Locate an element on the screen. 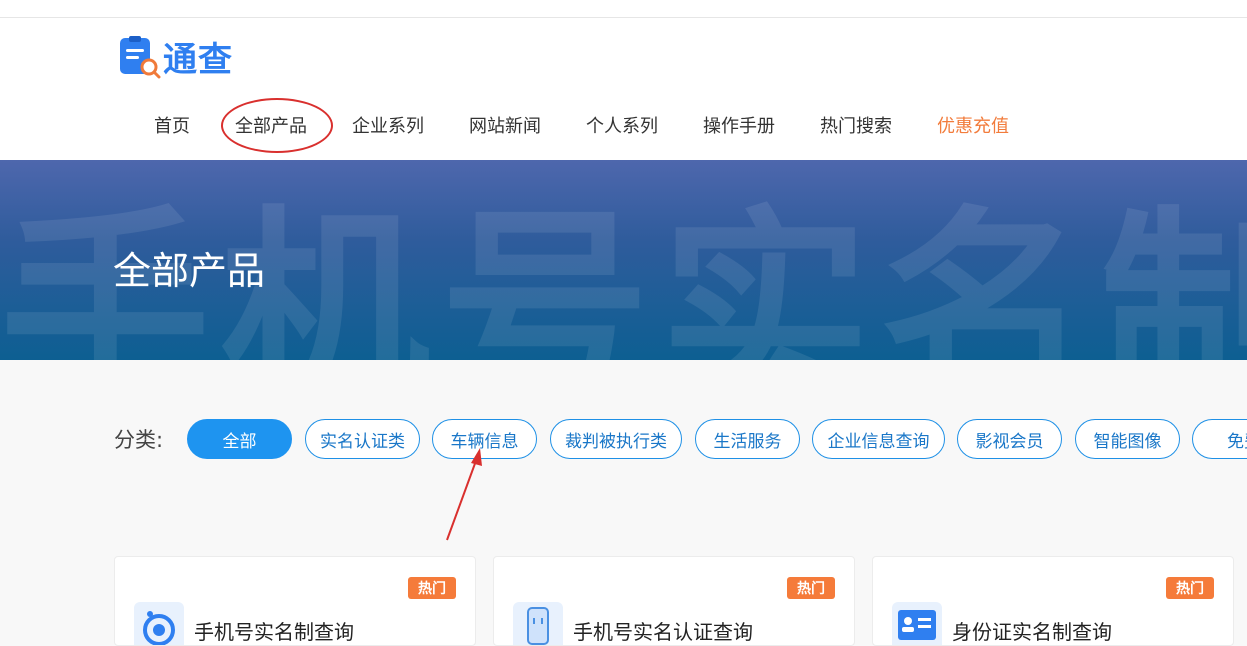  id-card-icon is located at coordinates (917, 623).